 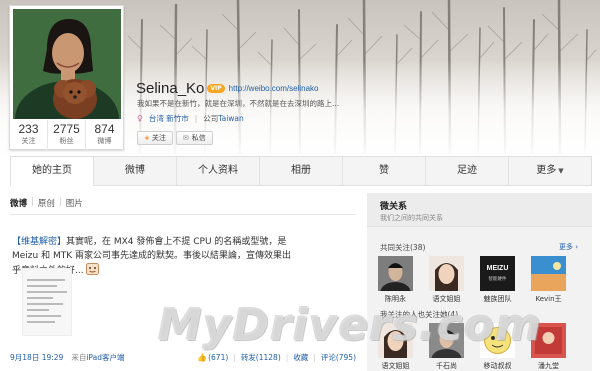 I want to click on relationship-title: 微关系, so click(x=394, y=207).